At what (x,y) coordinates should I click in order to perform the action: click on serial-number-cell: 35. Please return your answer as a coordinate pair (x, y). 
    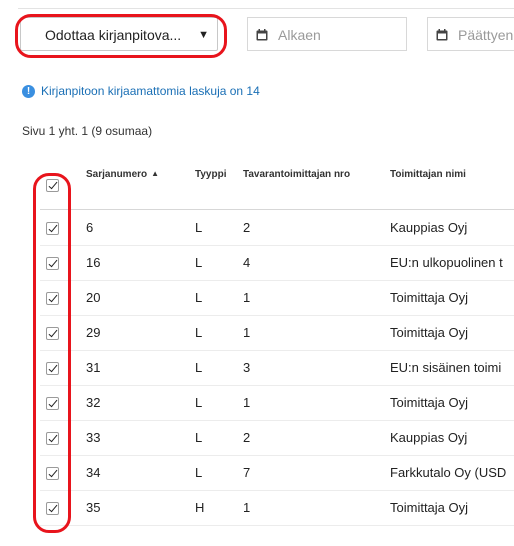
    Looking at the image, I should click on (93, 507).